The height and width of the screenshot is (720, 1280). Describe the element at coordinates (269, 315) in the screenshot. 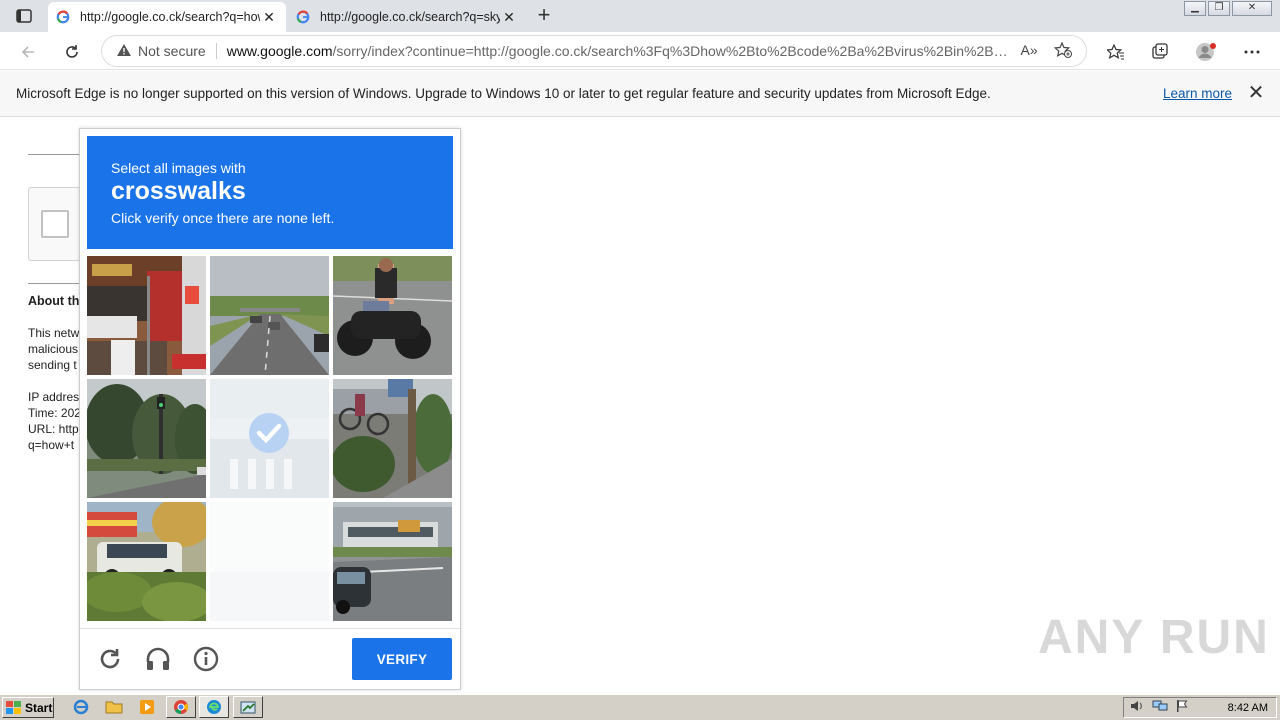

I see `captcha-tile-highway` at that location.